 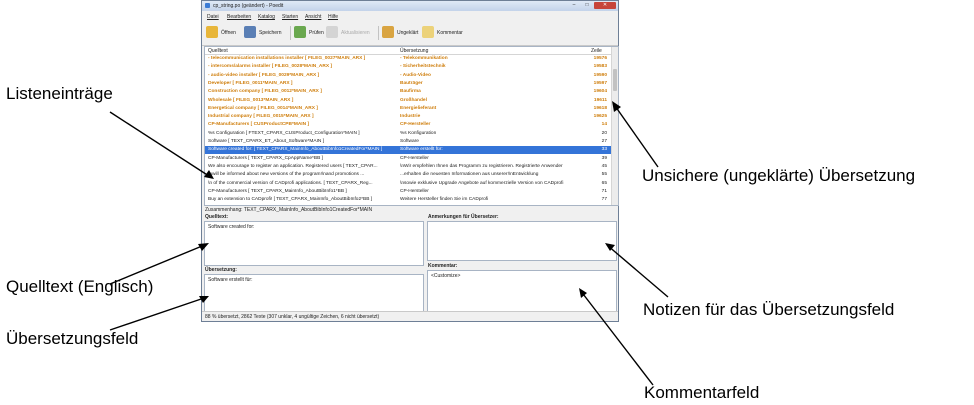 I want to click on arrow-fuzzy, so click(x=635, y=135).